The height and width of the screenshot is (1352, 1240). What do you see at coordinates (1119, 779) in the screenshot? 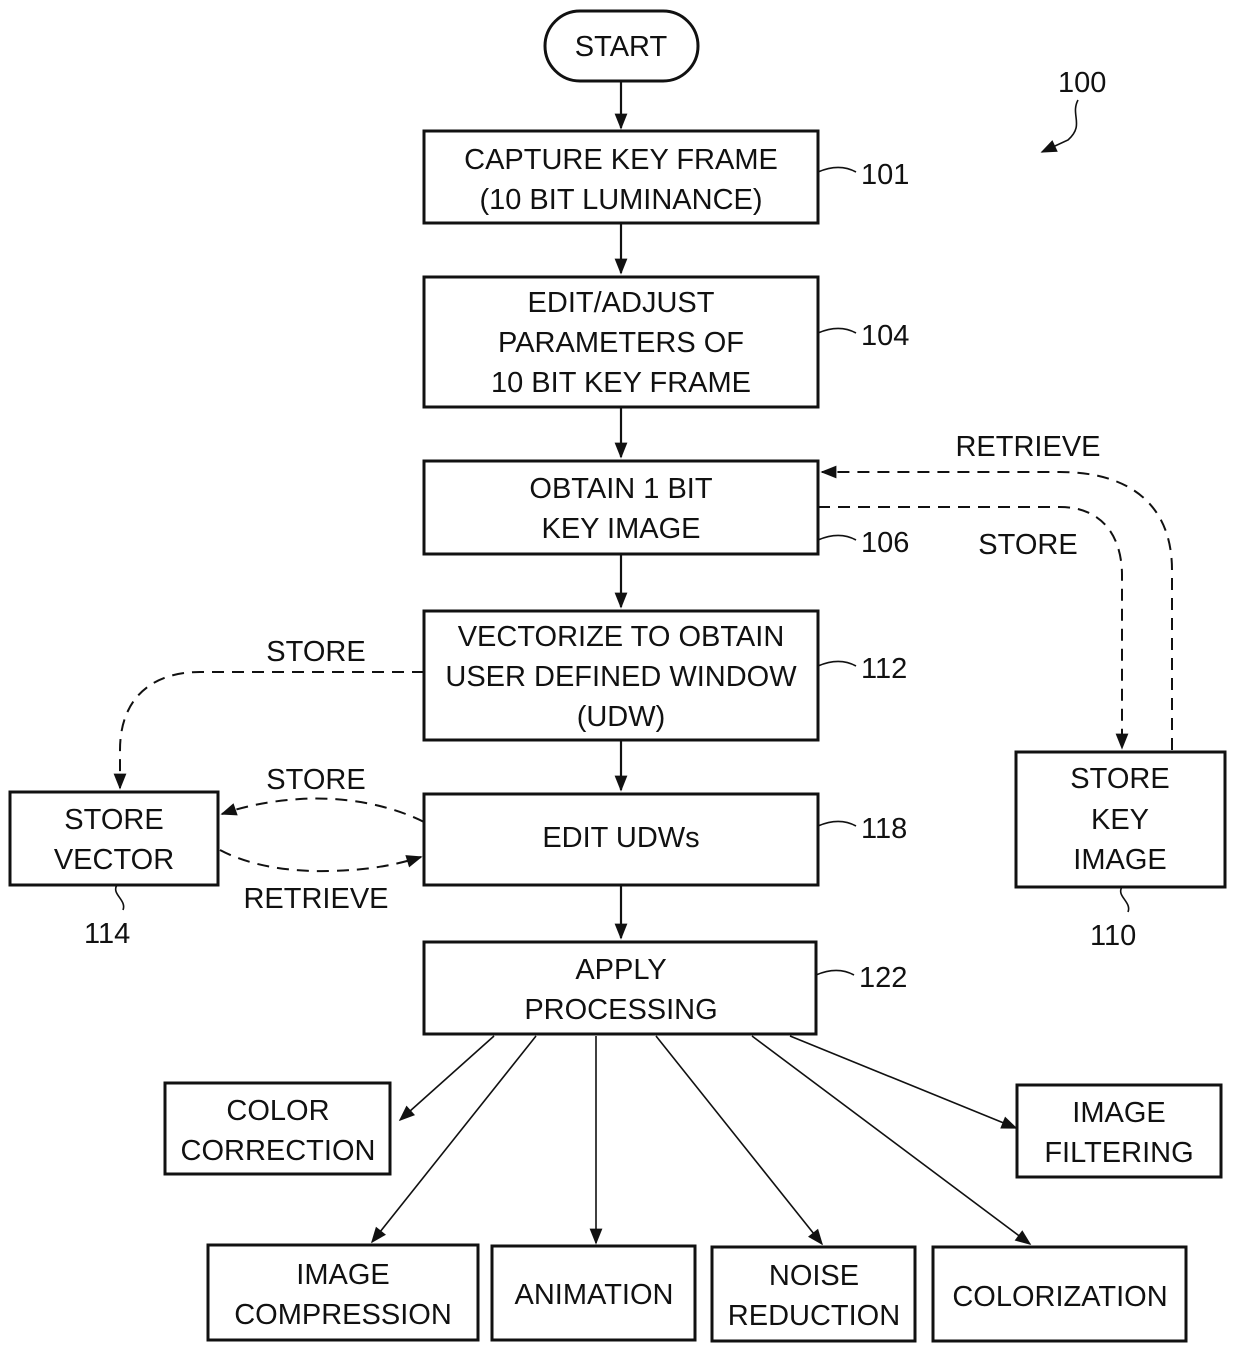
I see `step-110-line-1: STORE` at bounding box center [1119, 779].